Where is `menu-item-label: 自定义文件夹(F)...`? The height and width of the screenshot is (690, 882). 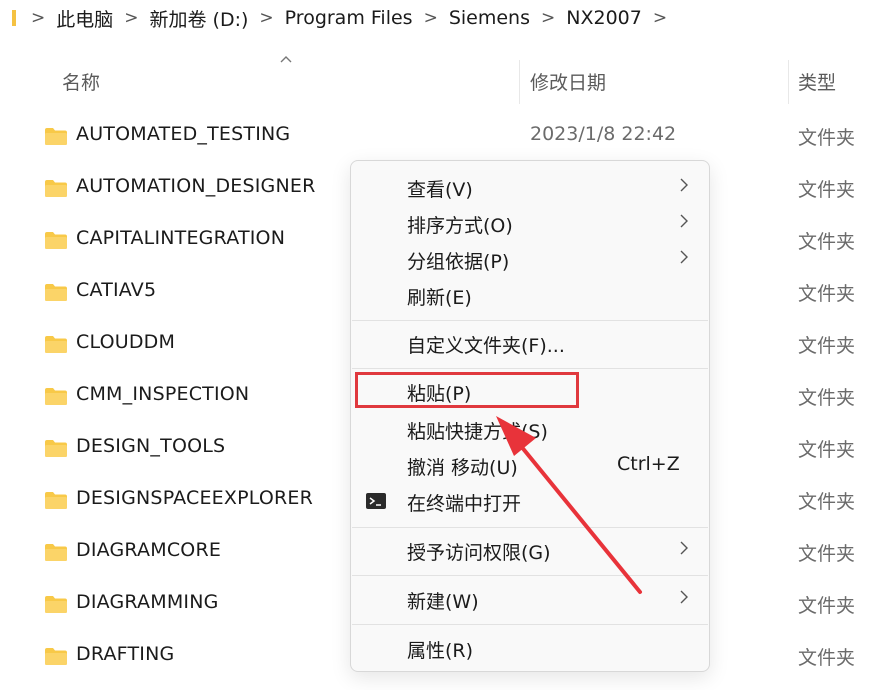 menu-item-label: 自定义文件夹(F)... is located at coordinates (486, 346).